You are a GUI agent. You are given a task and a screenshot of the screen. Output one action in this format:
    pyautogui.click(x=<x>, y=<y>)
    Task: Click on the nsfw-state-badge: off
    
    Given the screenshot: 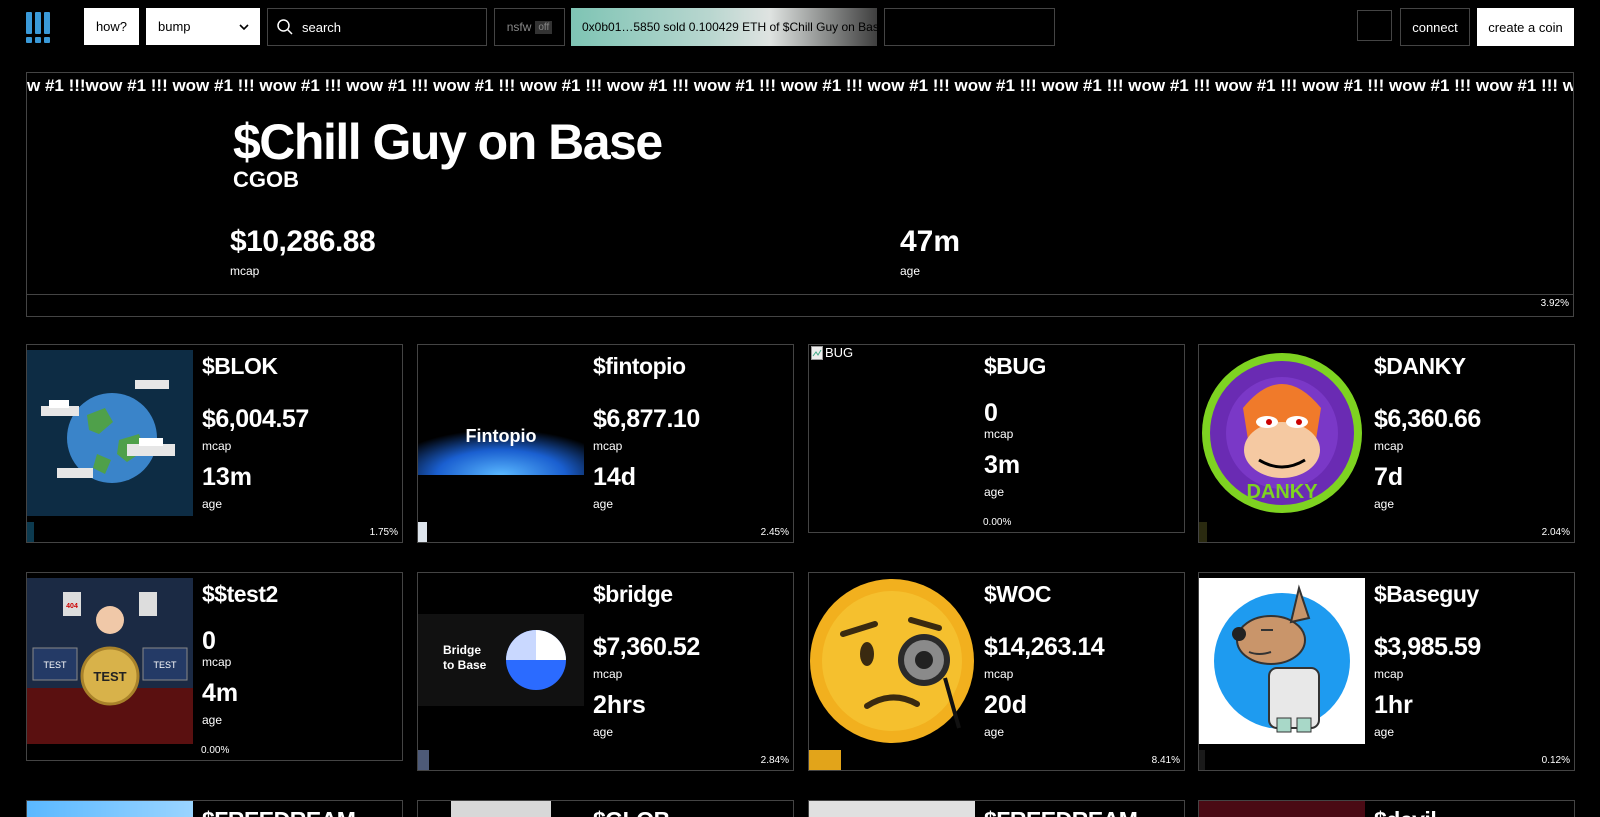 What is the action you would take?
    pyautogui.click(x=544, y=27)
    